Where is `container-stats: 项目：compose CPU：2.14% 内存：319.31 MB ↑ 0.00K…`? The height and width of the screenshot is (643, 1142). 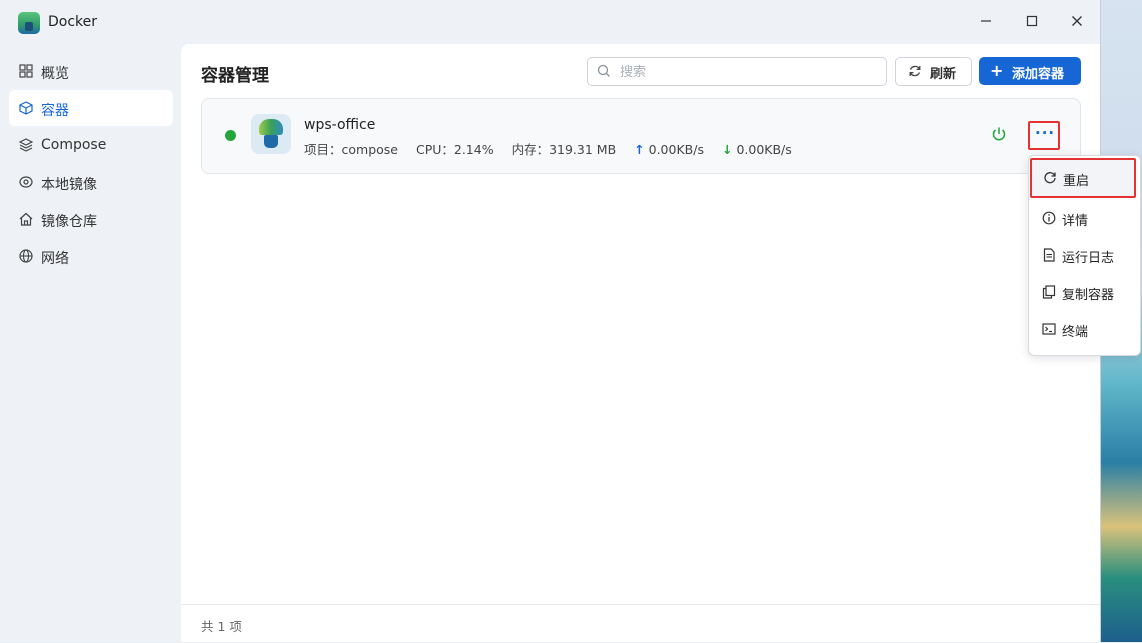 container-stats: 项目：compose CPU：2.14% 内存：319.31 MB ↑ 0.00K… is located at coordinates (555, 148).